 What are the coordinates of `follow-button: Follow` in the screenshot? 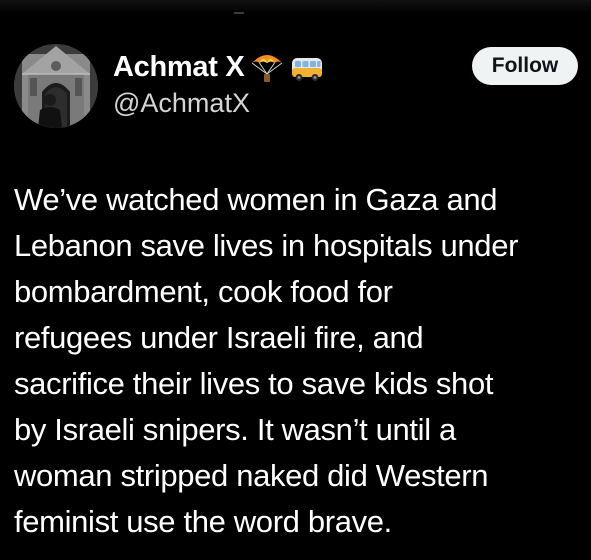 It's located at (525, 66).